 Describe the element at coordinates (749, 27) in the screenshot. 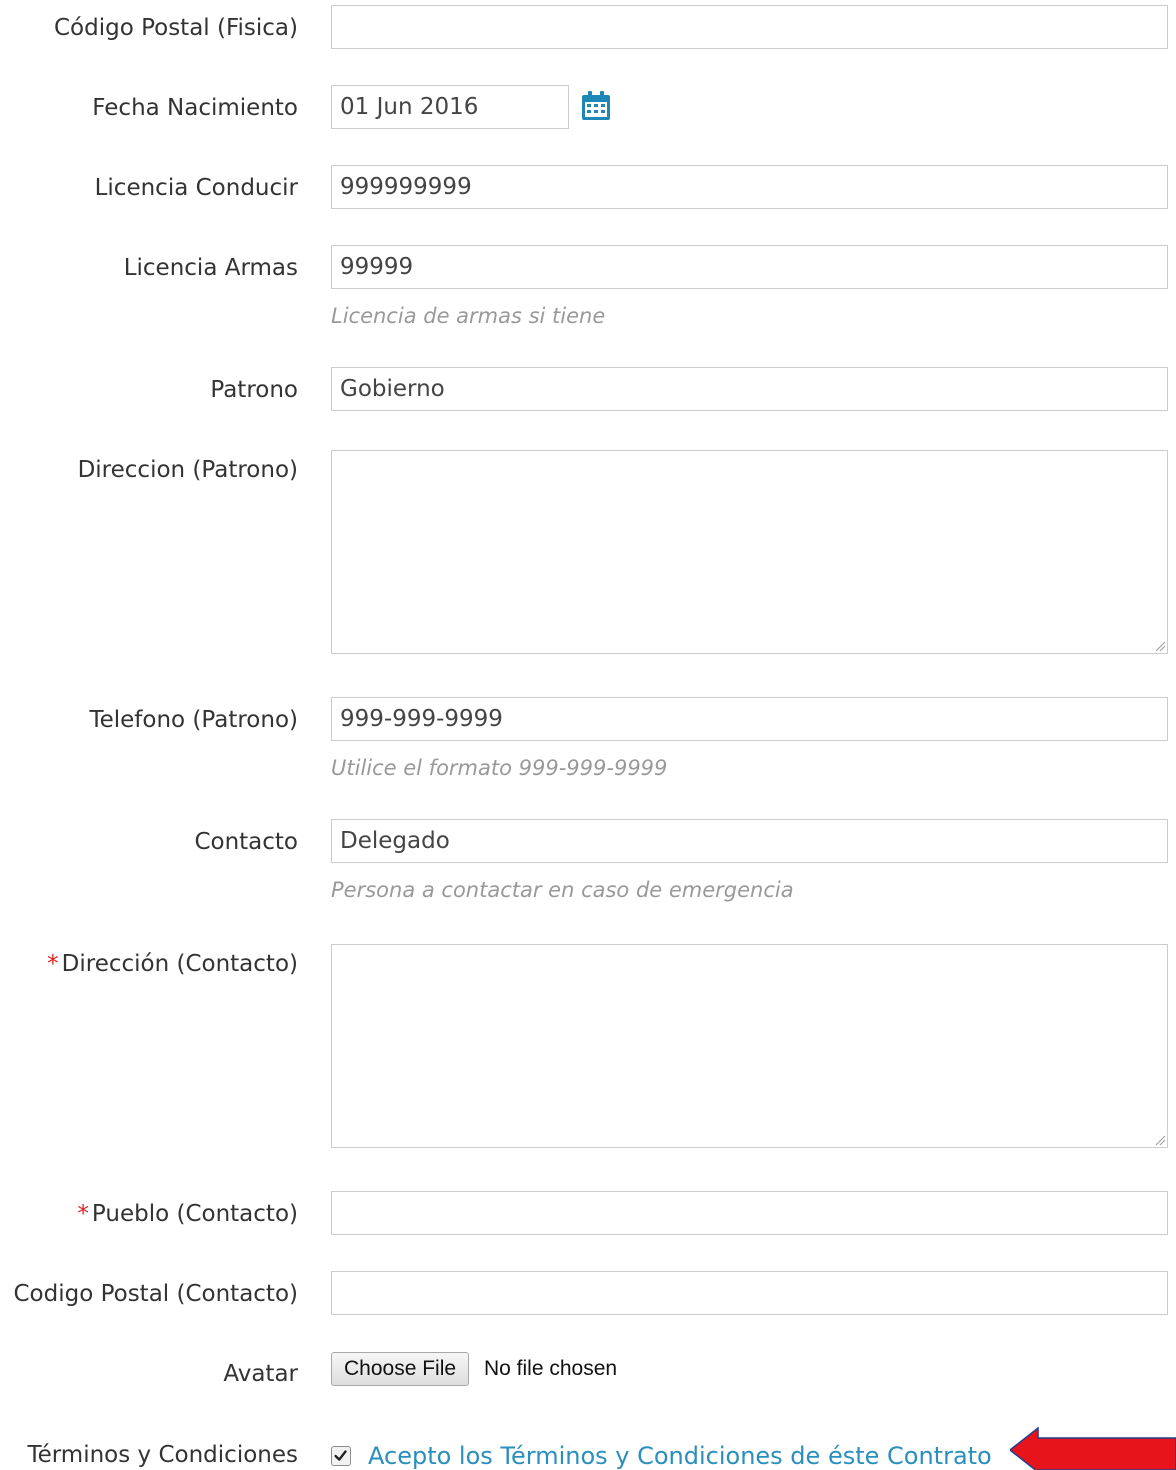

I see `codigo-postal-fisica-input` at that location.